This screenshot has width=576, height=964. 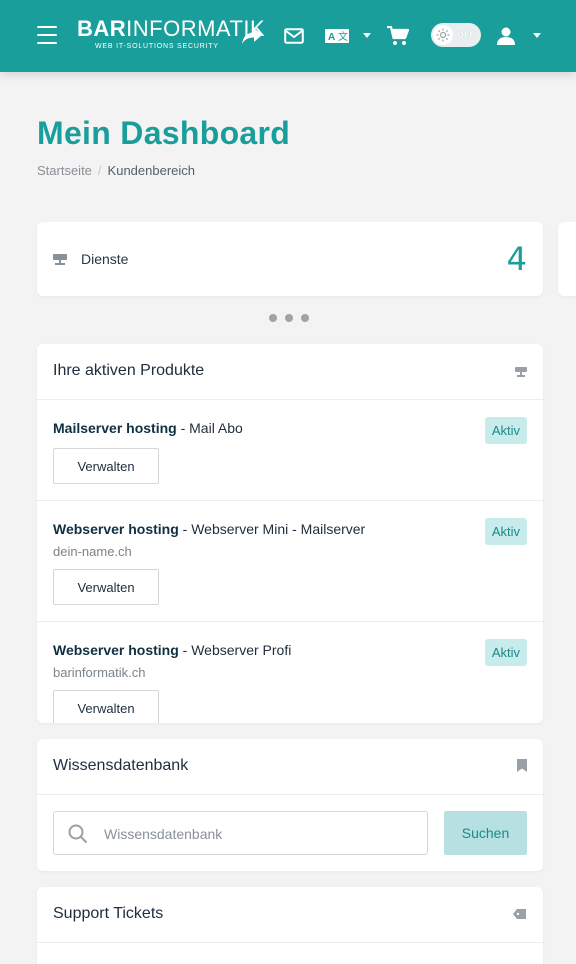 What do you see at coordinates (235, 650) in the screenshot?
I see `product-plan: - Webserver Profi` at bounding box center [235, 650].